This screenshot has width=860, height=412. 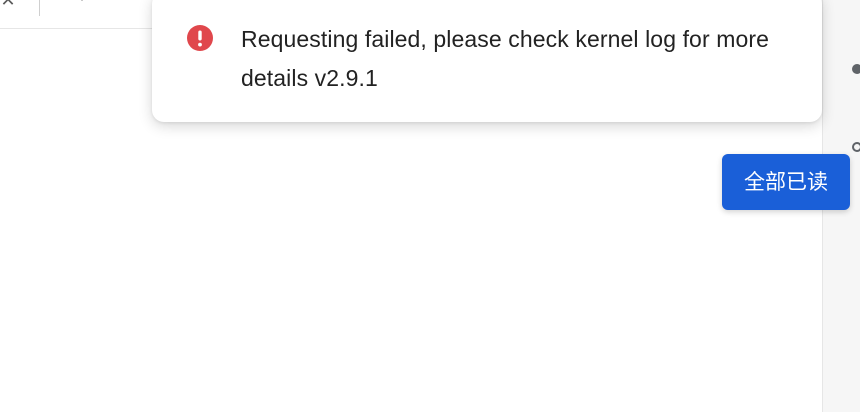 What do you see at coordinates (9, 5) in the screenshot?
I see `close-icon: ✕` at bounding box center [9, 5].